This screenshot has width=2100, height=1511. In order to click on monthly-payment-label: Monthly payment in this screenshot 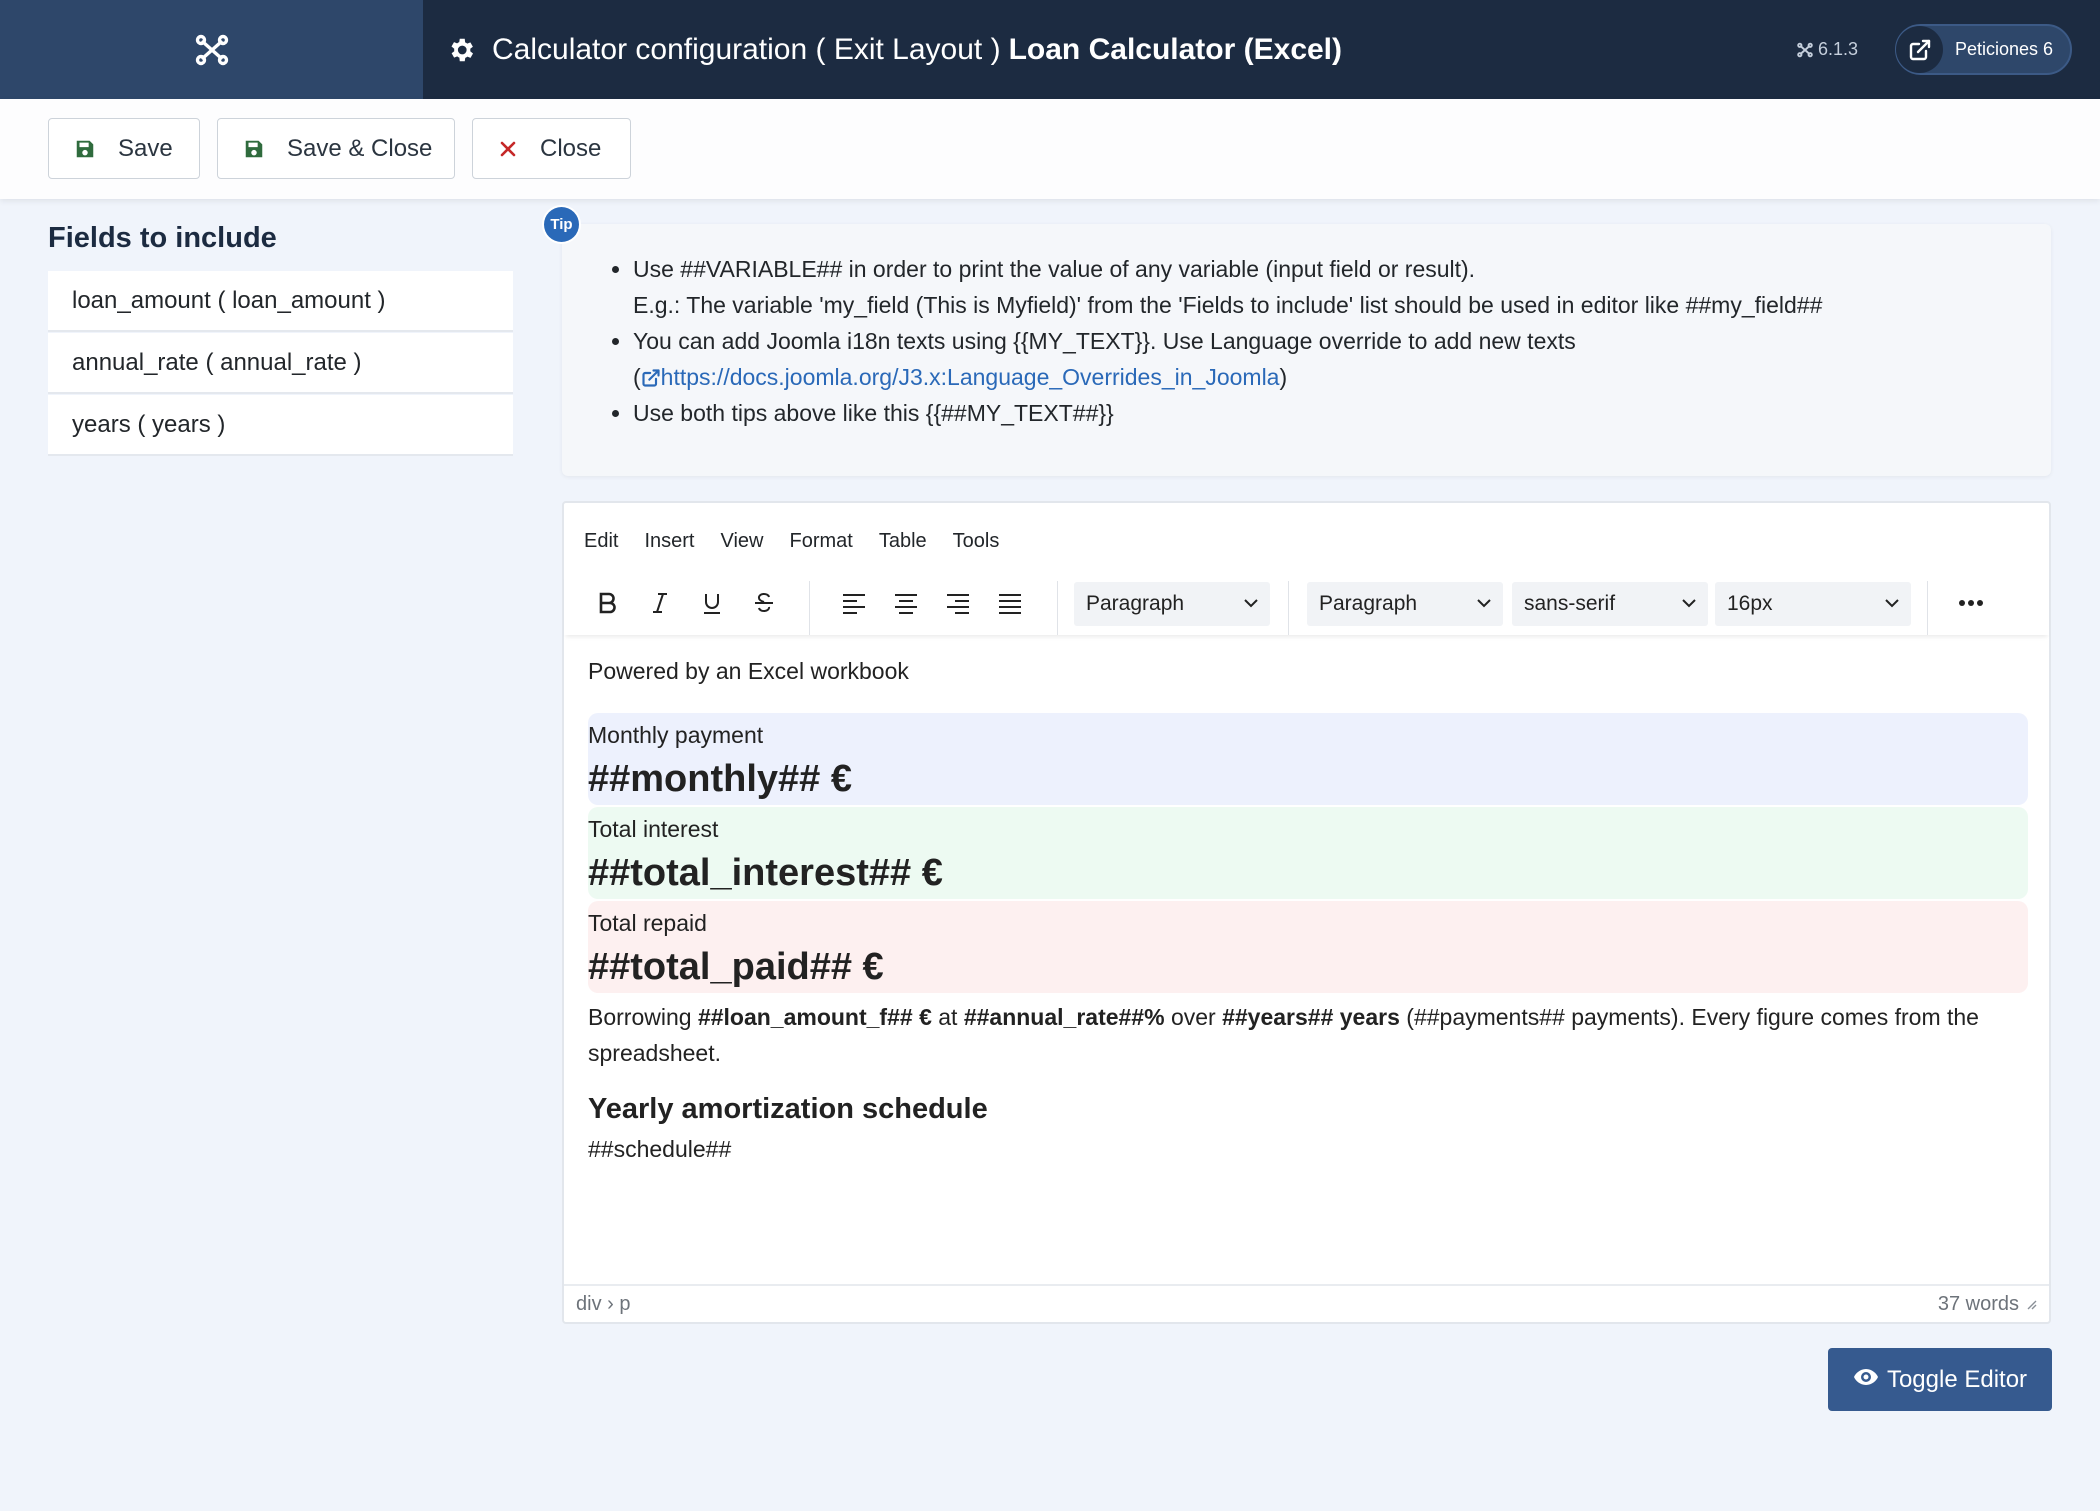, I will do `click(676, 735)`.